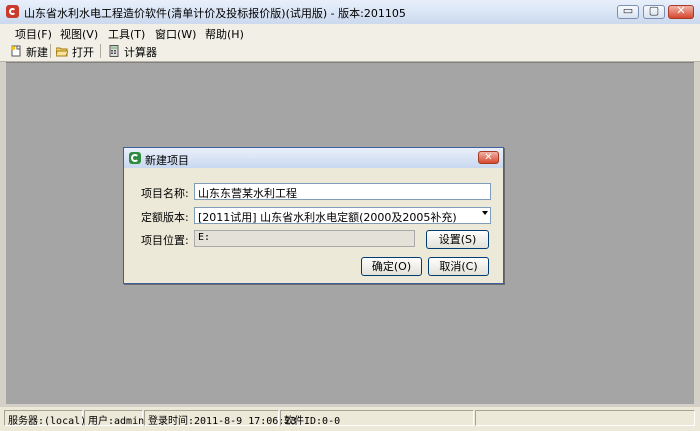 This screenshot has height=431, width=700. I want to click on maximize-icon: ▢, so click(654, 10).